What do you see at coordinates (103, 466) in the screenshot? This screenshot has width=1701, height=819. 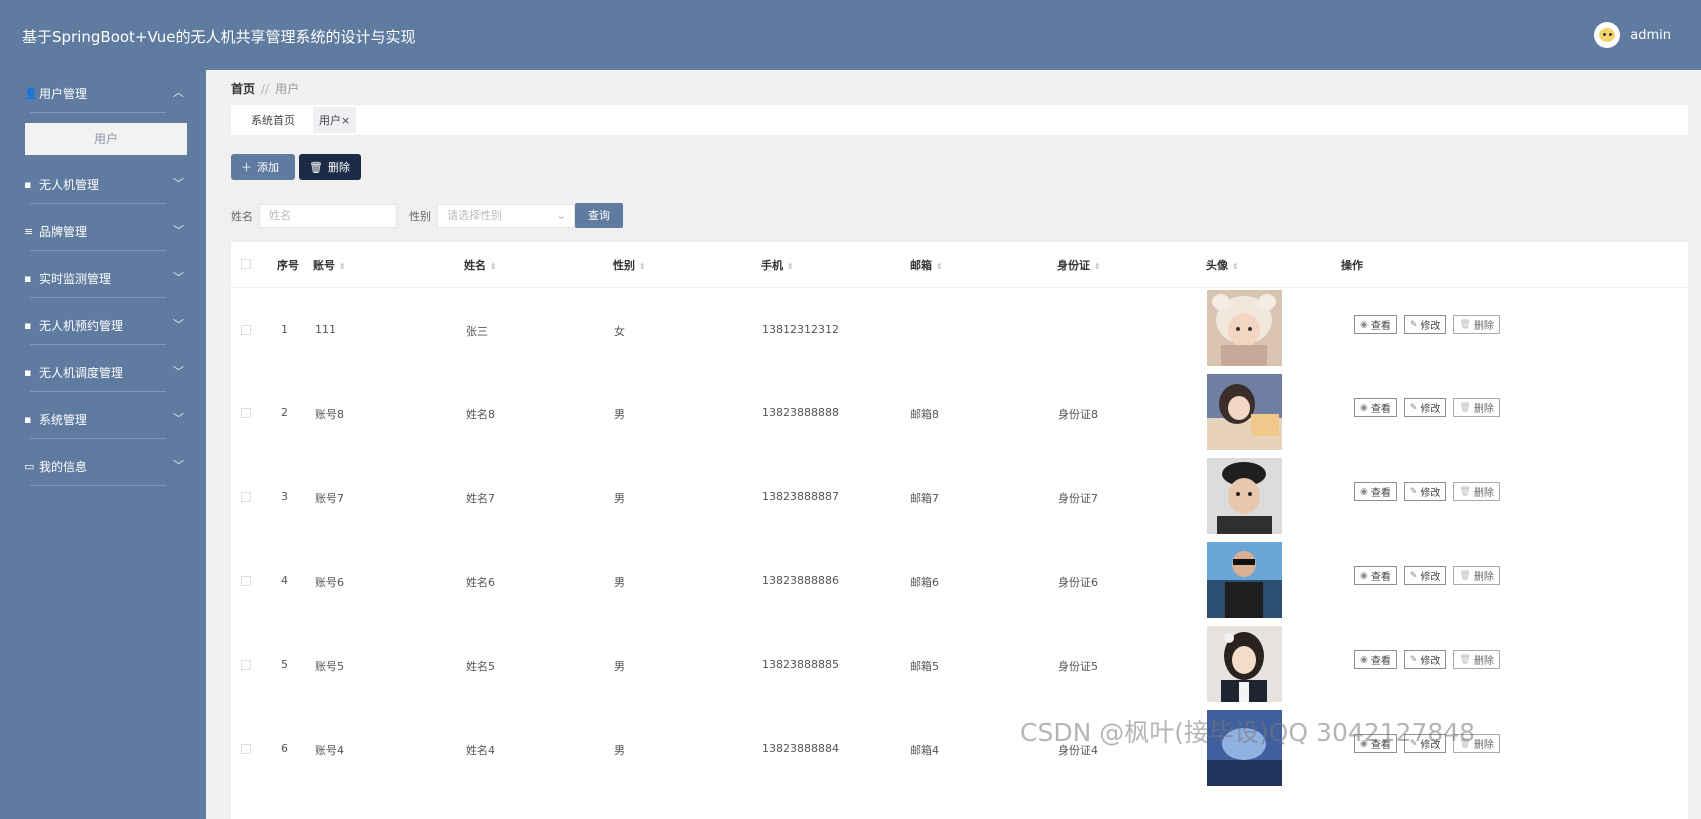 I see `sidebar-item-my-info: ▭ 我的信息 ﹀` at bounding box center [103, 466].